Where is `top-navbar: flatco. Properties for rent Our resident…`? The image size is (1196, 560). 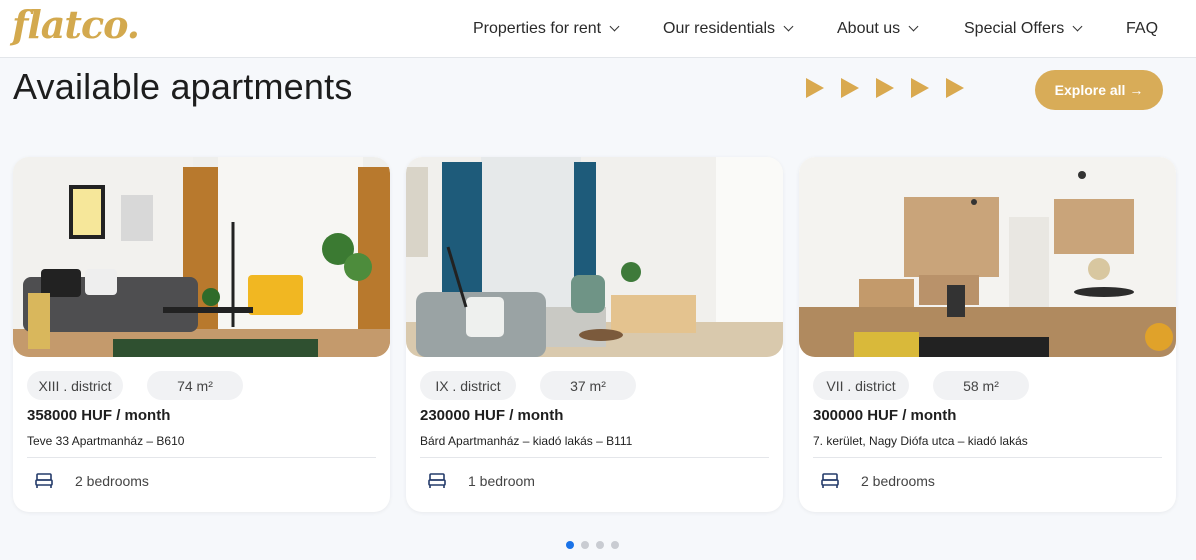 top-navbar: flatco. Properties for rent Our resident… is located at coordinates (598, 29).